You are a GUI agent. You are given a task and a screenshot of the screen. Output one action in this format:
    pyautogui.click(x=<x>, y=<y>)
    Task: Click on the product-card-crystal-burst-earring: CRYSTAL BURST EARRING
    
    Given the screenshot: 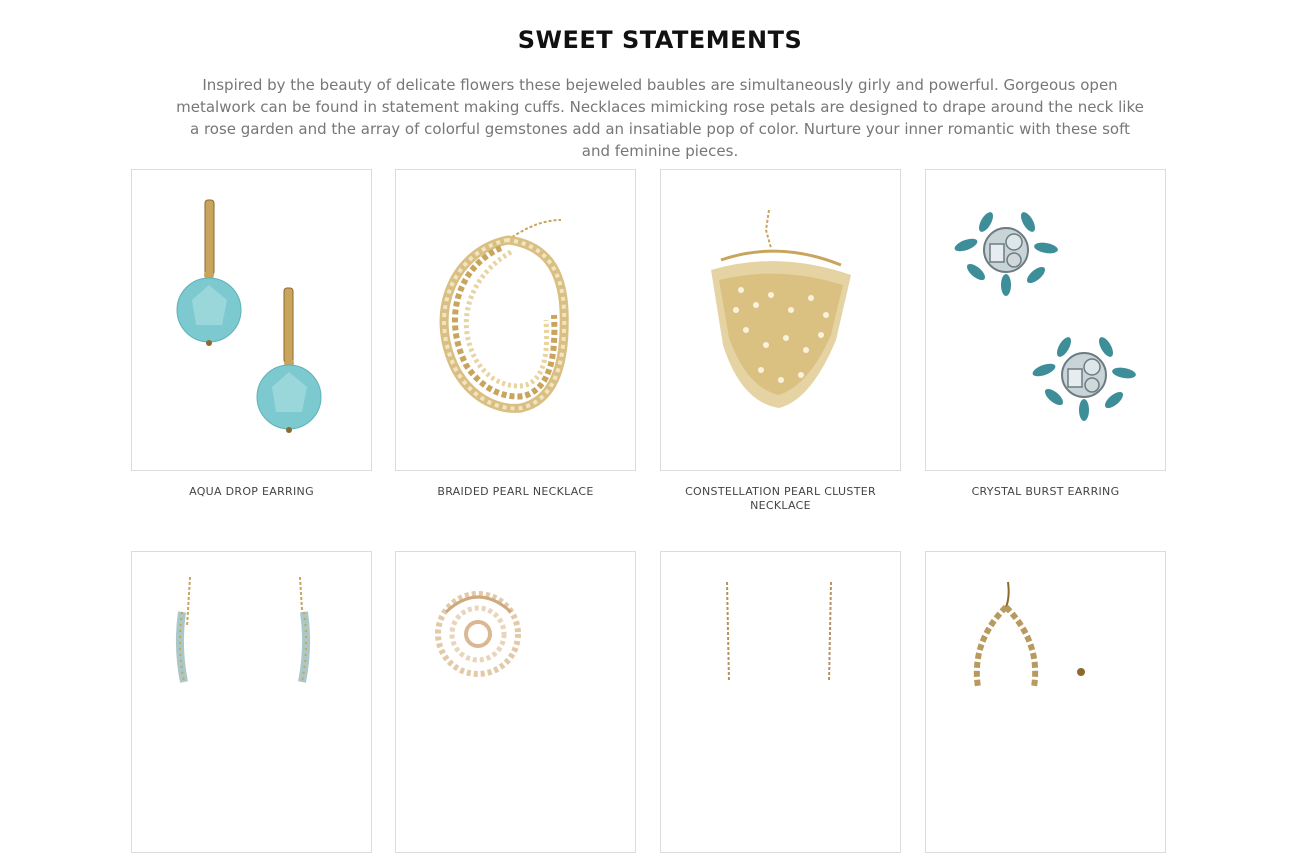 What is the action you would take?
    pyautogui.click(x=1045, y=334)
    